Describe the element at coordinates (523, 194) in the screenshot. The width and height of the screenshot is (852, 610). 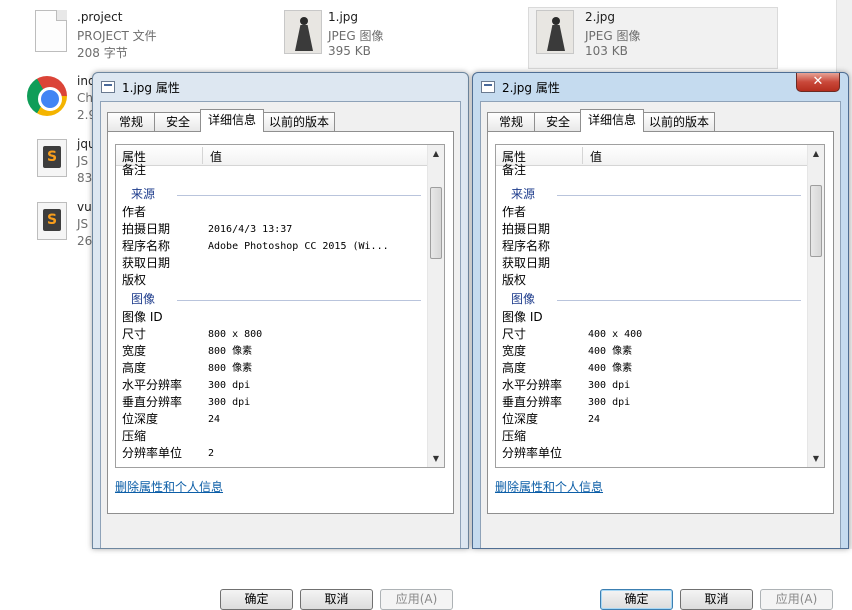
I see `group-label: 来源` at that location.